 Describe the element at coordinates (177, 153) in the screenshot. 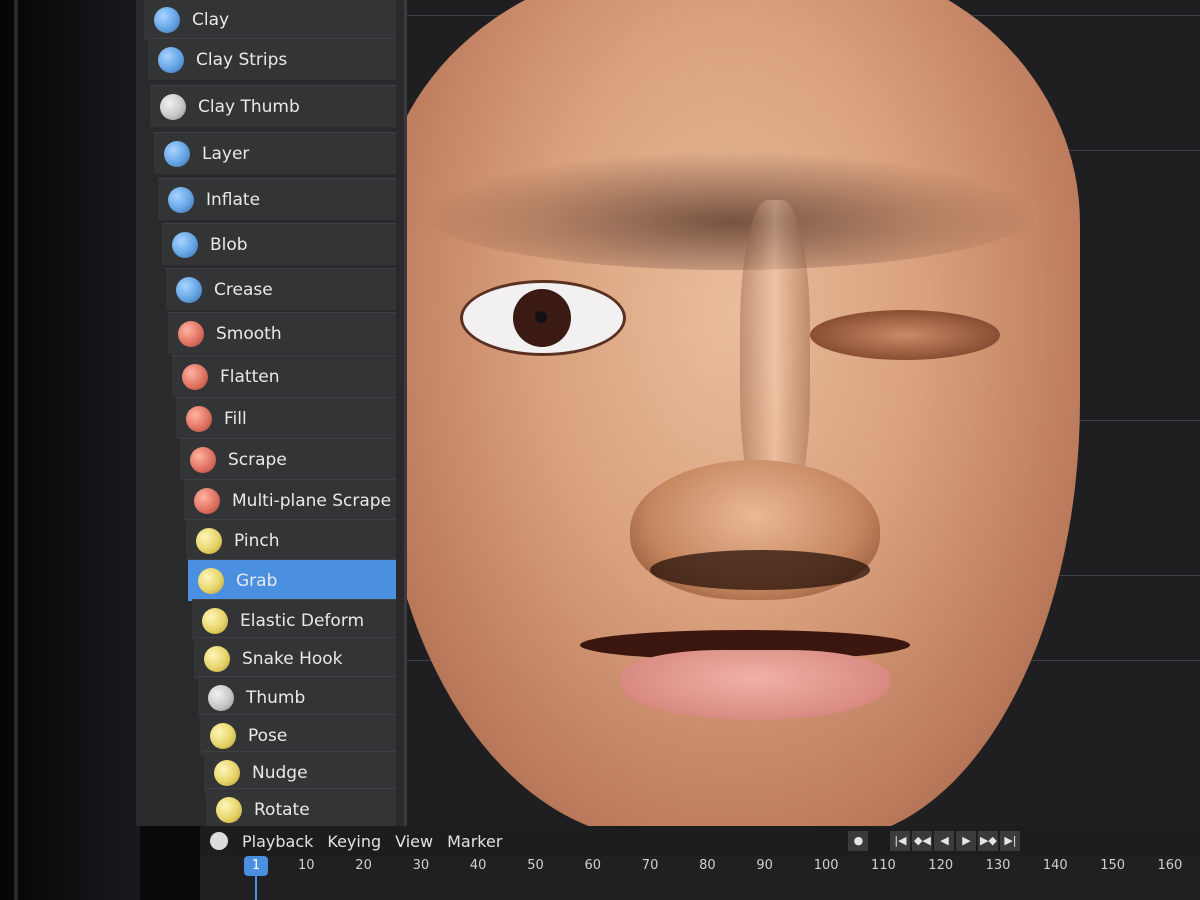

I see `layer-brush-icon` at that location.